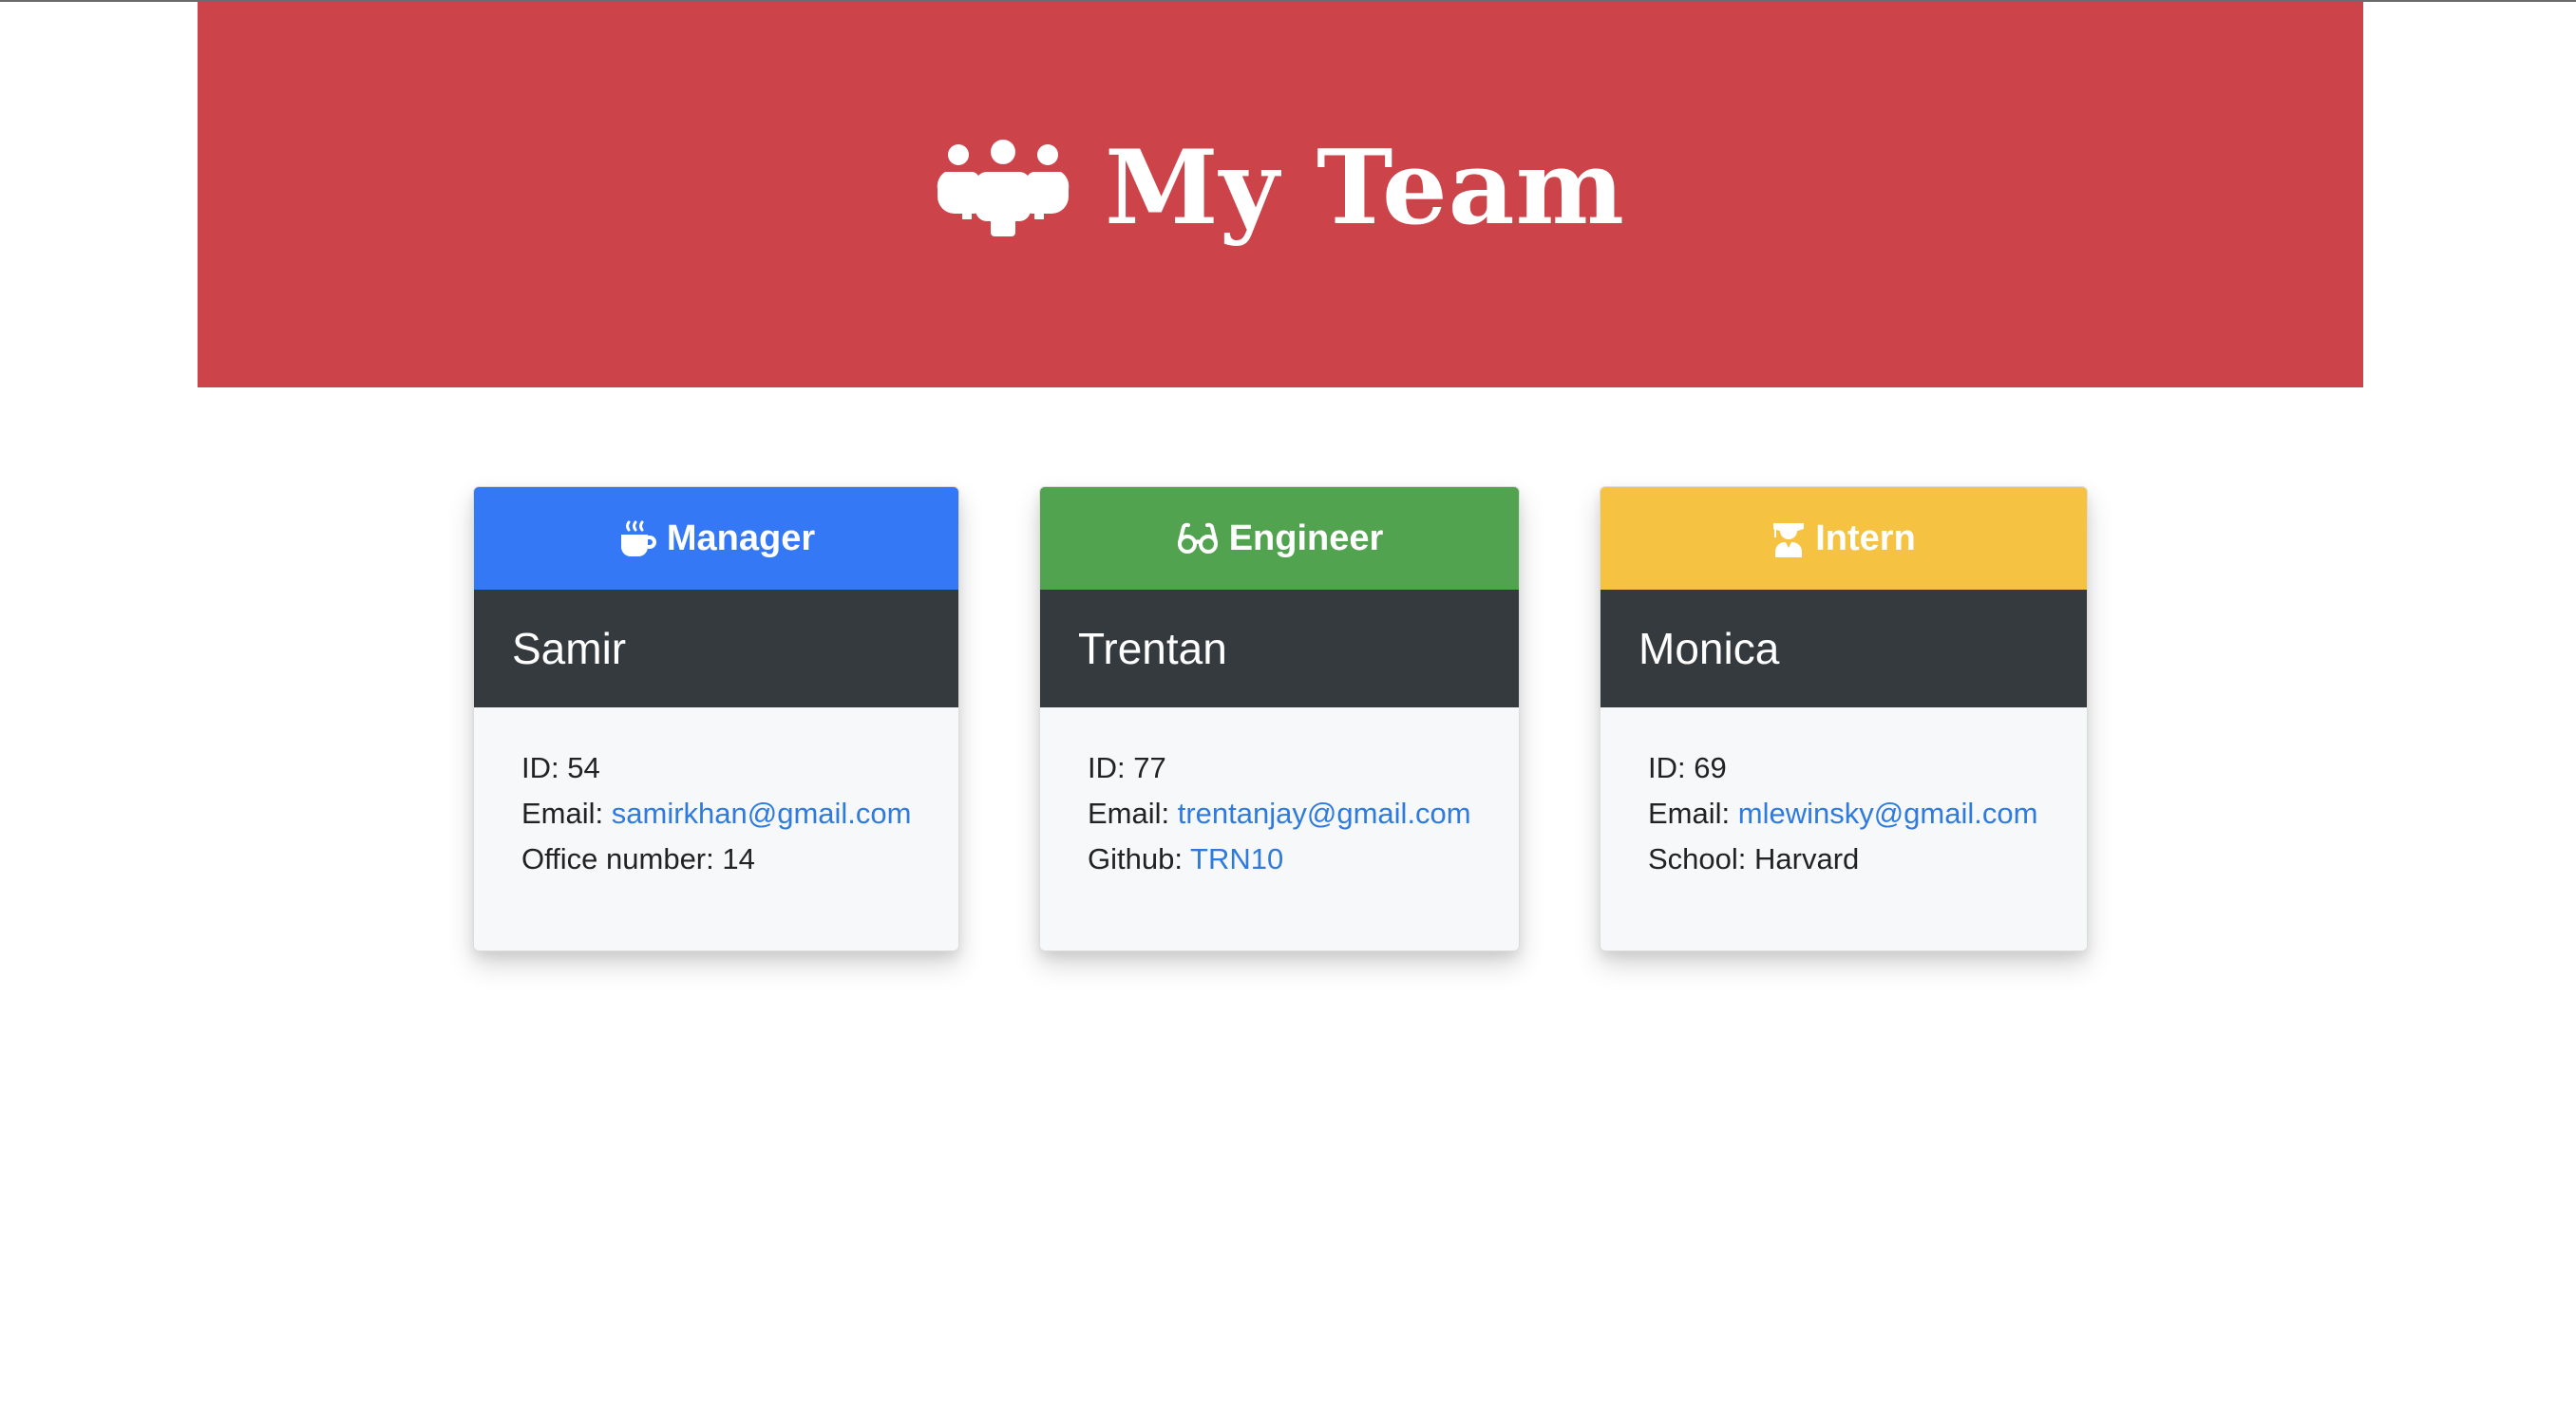 The image size is (2576, 1411). What do you see at coordinates (1844, 648) in the screenshot?
I see `card-employee-name: Monica` at bounding box center [1844, 648].